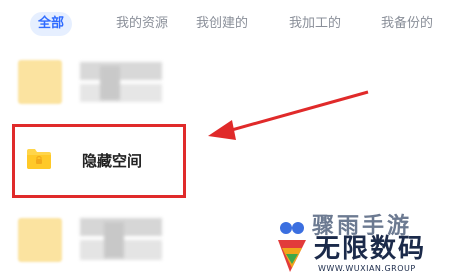 The image size is (456, 280). Describe the element at coordinates (370, 249) in the screenshot. I see `watermark-main-text: 无限数码` at that location.